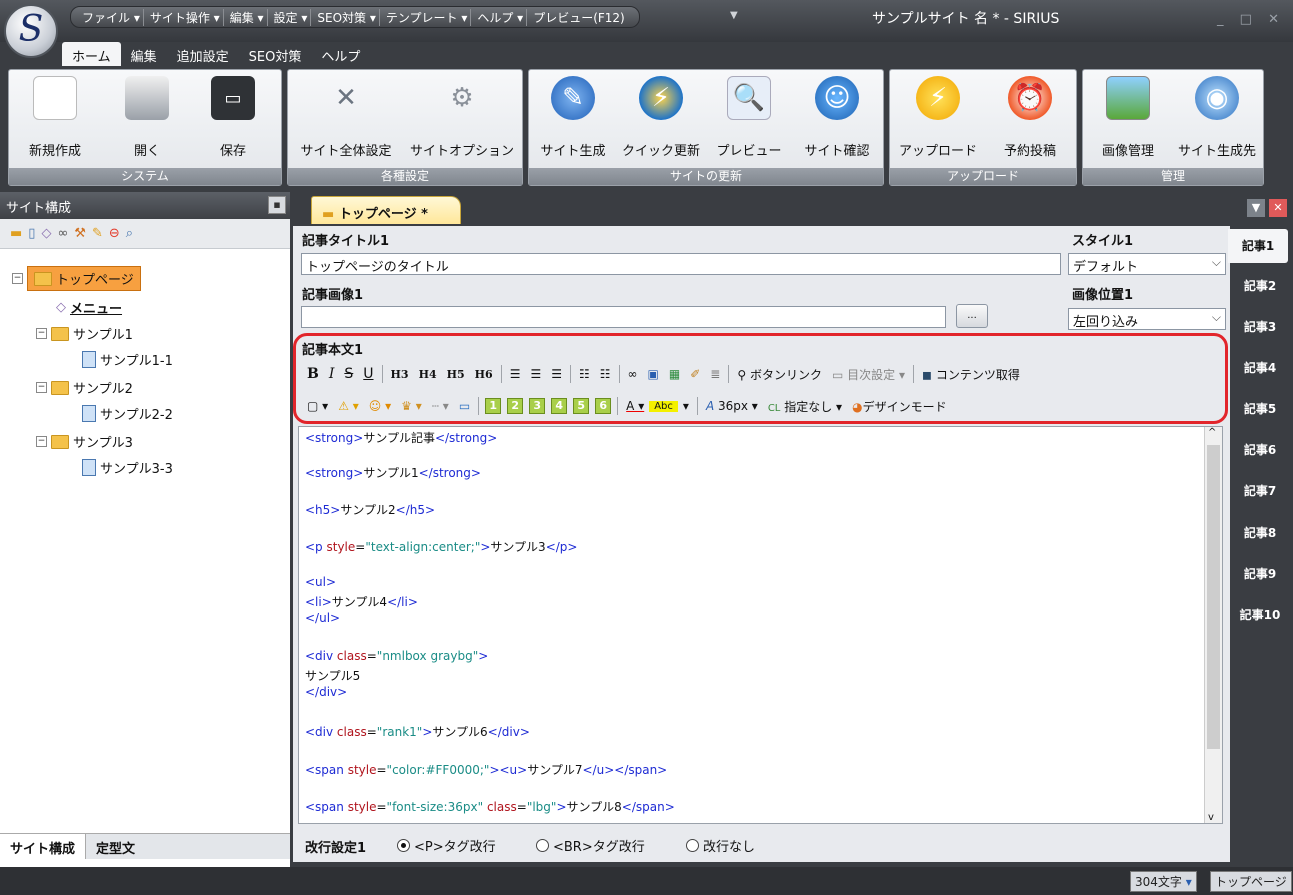  What do you see at coordinates (114, 233) in the screenshot?
I see `delete-icon: ⊖` at bounding box center [114, 233].